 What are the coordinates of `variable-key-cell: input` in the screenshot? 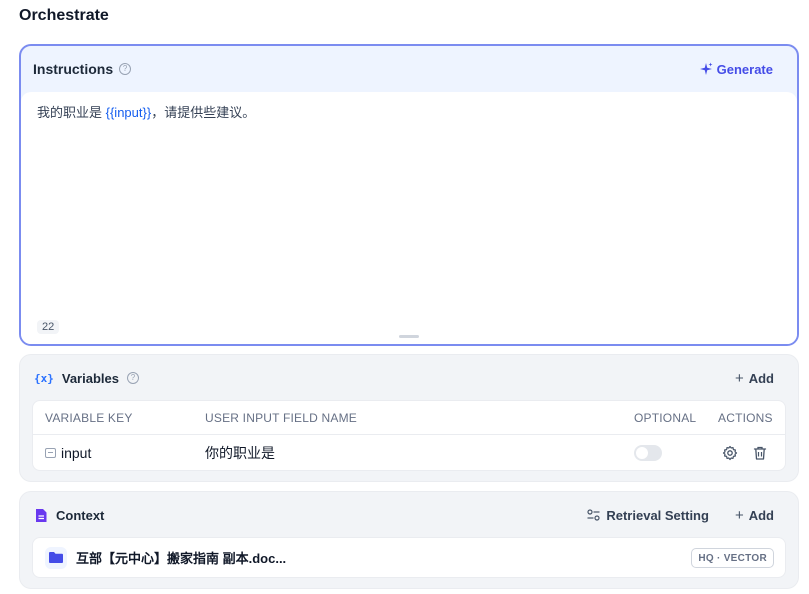 It's located at (68, 453).